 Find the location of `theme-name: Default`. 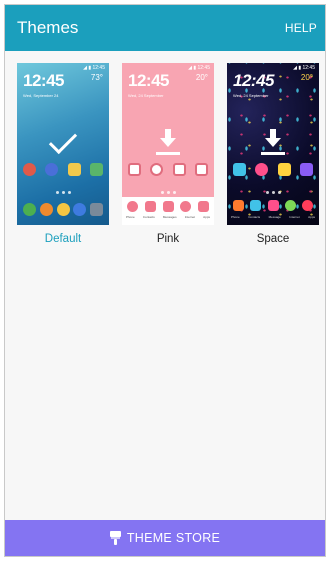

theme-name: Default is located at coordinates (63, 239).